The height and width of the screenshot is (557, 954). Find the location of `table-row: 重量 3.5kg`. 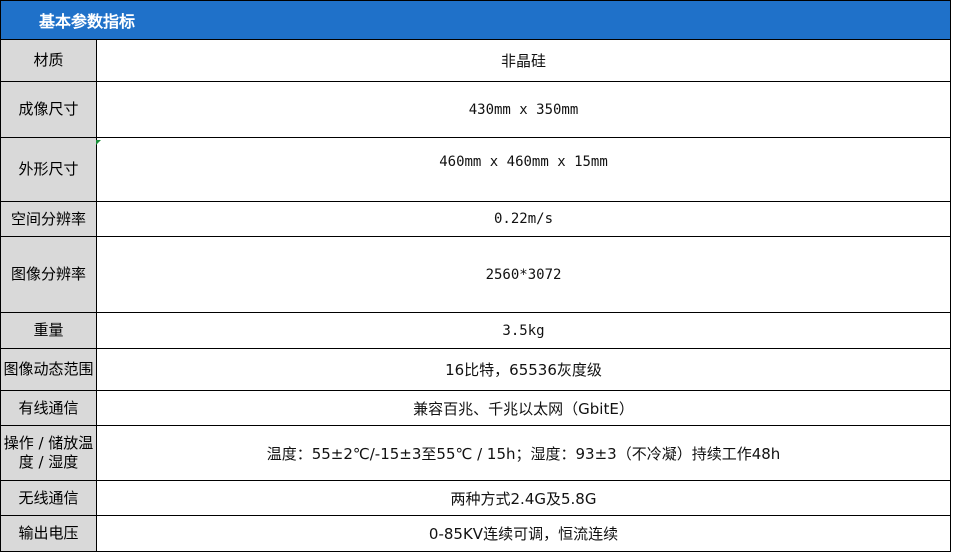

table-row: 重量 3.5kg is located at coordinates (476, 330).